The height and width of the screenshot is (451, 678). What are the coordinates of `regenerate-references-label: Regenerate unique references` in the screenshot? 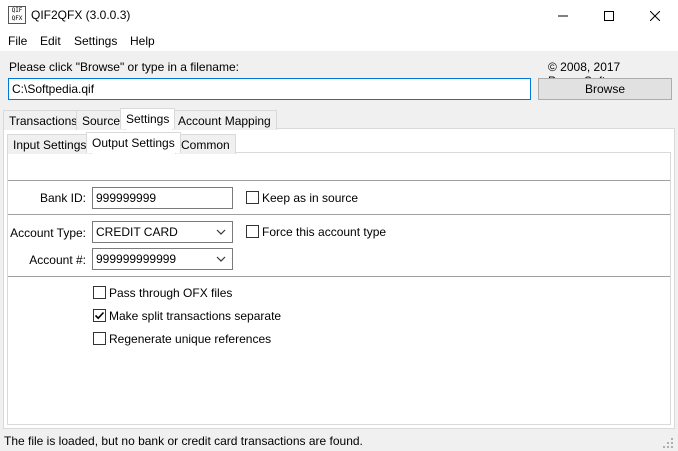 It's located at (190, 339).